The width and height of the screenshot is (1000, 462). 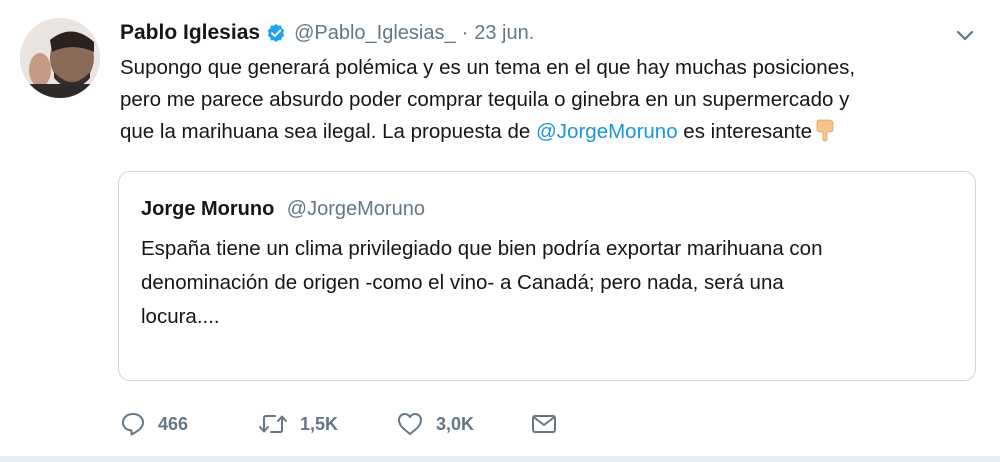 What do you see at coordinates (283, 209) in the screenshot?
I see `quoted-tweet-header: Jorge Moruno @JorgeMoruno` at bounding box center [283, 209].